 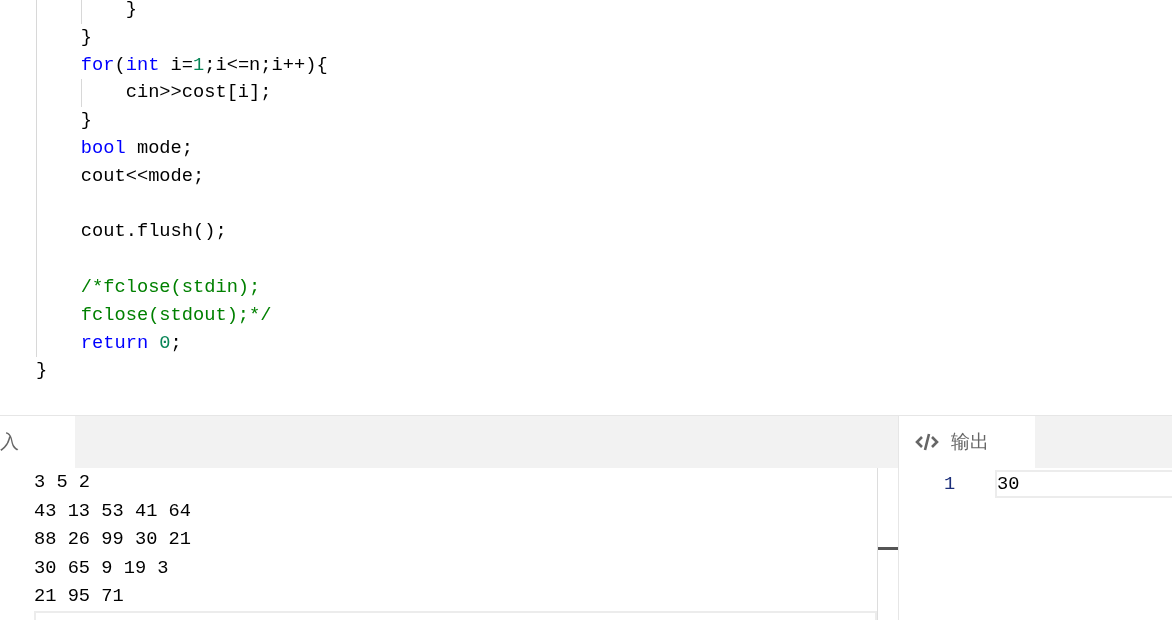 I want to click on scrollbar, so click(x=887, y=544).